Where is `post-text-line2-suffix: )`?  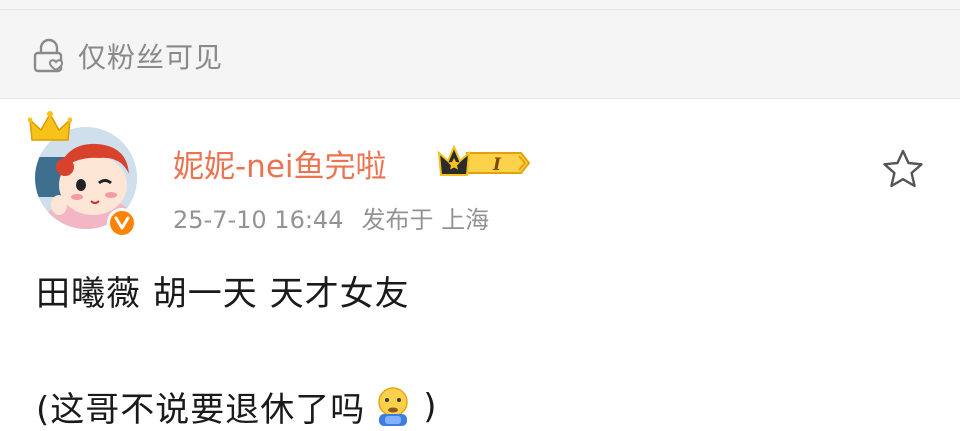 post-text-line2-suffix: ) is located at coordinates (430, 406).